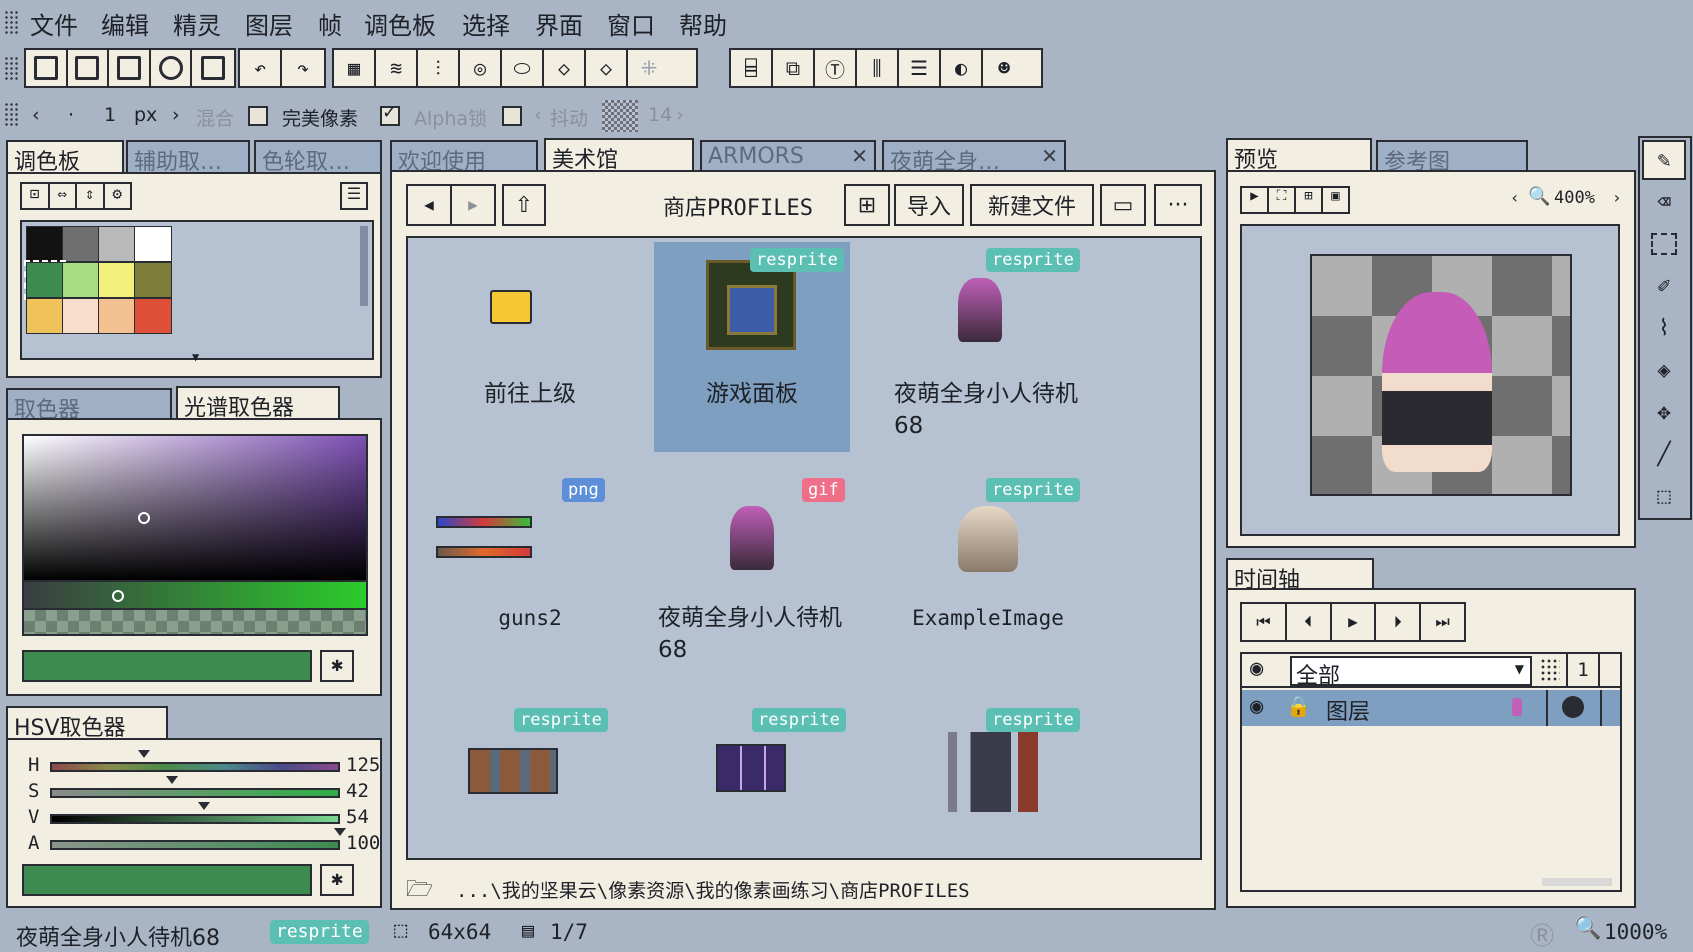 This screenshot has width=1693, height=952. What do you see at coordinates (65, 157) in the screenshot?
I see `tab-palette: 调色板` at bounding box center [65, 157].